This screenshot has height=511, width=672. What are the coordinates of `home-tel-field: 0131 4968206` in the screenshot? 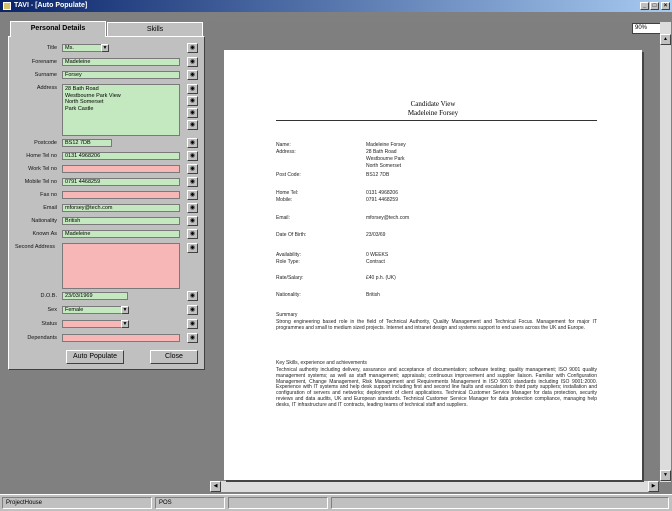 It's located at (121, 156).